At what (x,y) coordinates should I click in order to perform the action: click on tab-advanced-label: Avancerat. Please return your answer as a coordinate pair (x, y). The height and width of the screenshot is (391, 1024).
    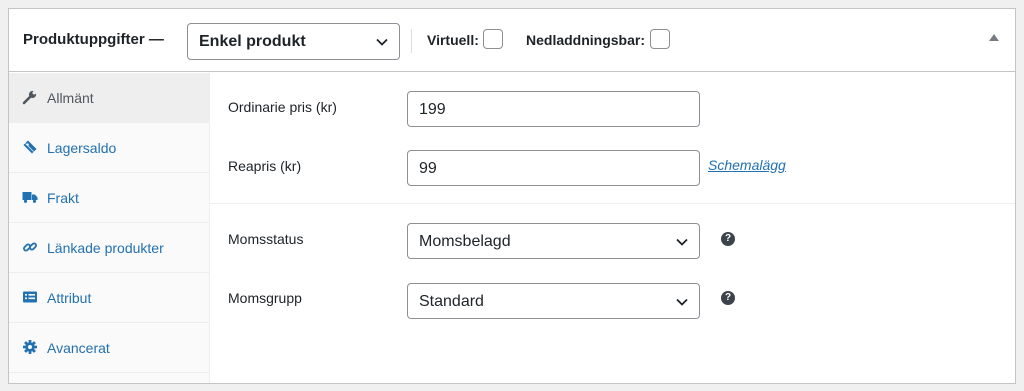
    Looking at the image, I should click on (78, 348).